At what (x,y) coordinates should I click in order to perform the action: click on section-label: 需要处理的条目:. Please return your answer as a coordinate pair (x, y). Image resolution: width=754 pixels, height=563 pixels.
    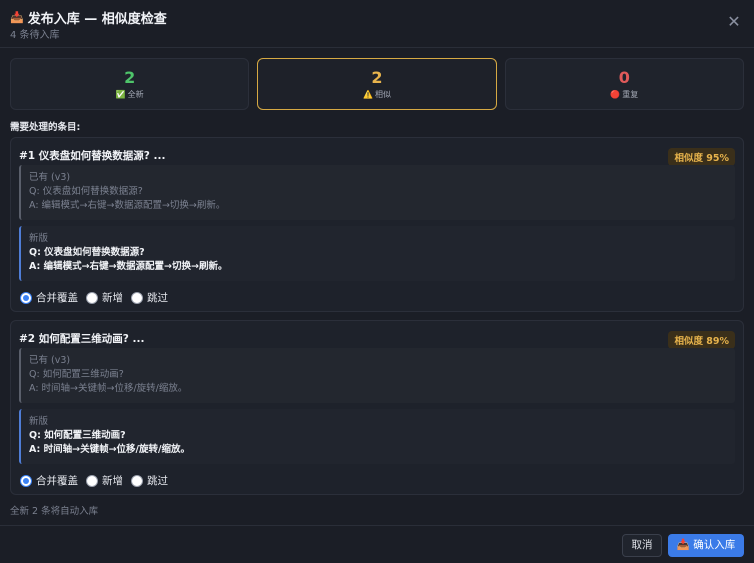
    Looking at the image, I should click on (45, 127).